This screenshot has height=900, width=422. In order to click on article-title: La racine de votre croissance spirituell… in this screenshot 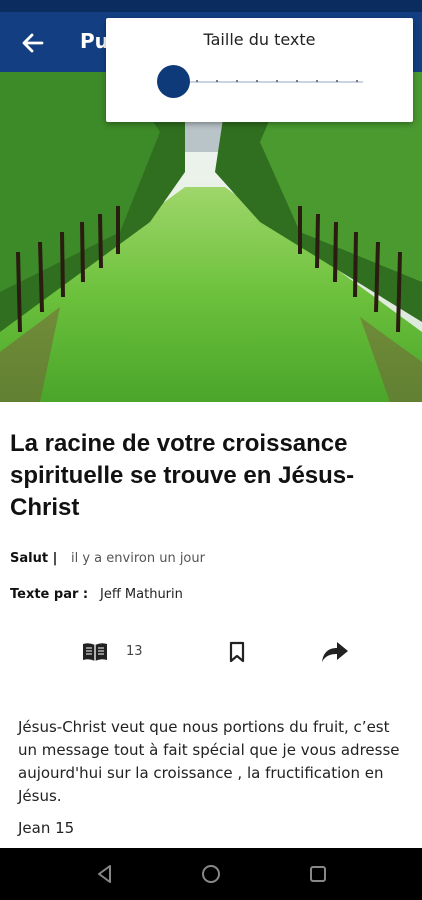, I will do `click(182, 475)`.